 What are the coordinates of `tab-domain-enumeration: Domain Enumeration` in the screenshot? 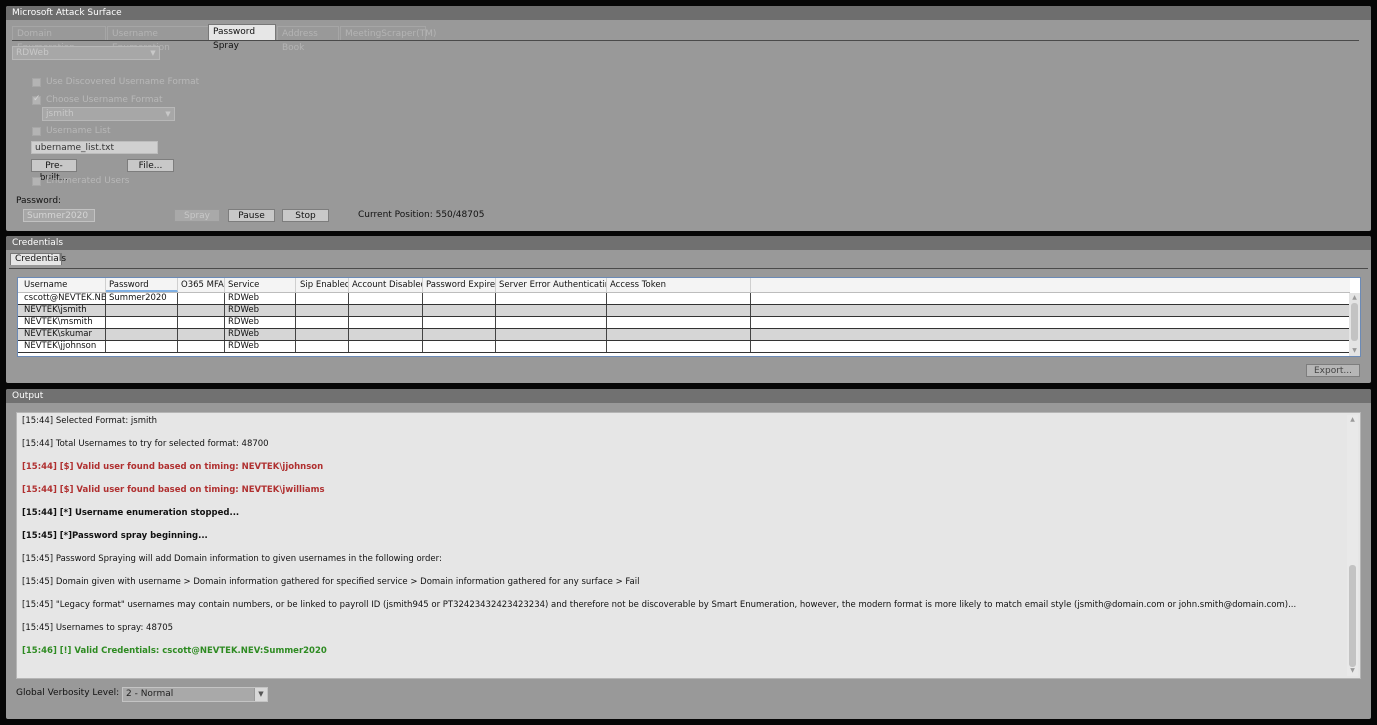 It's located at (59, 39).